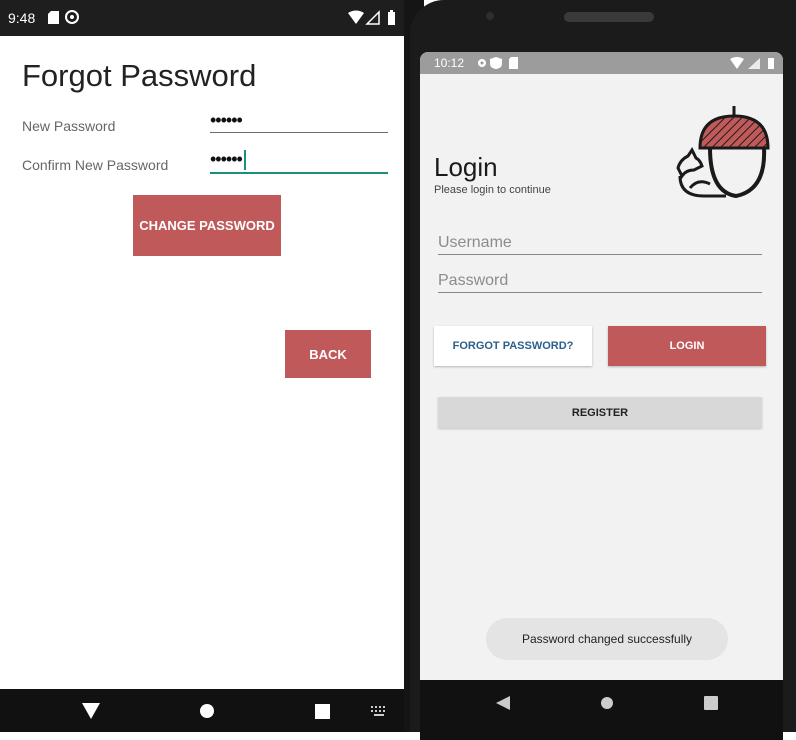 Image resolution: width=796 pixels, height=740 pixels. I want to click on password-placeholder: Password, so click(473, 280).